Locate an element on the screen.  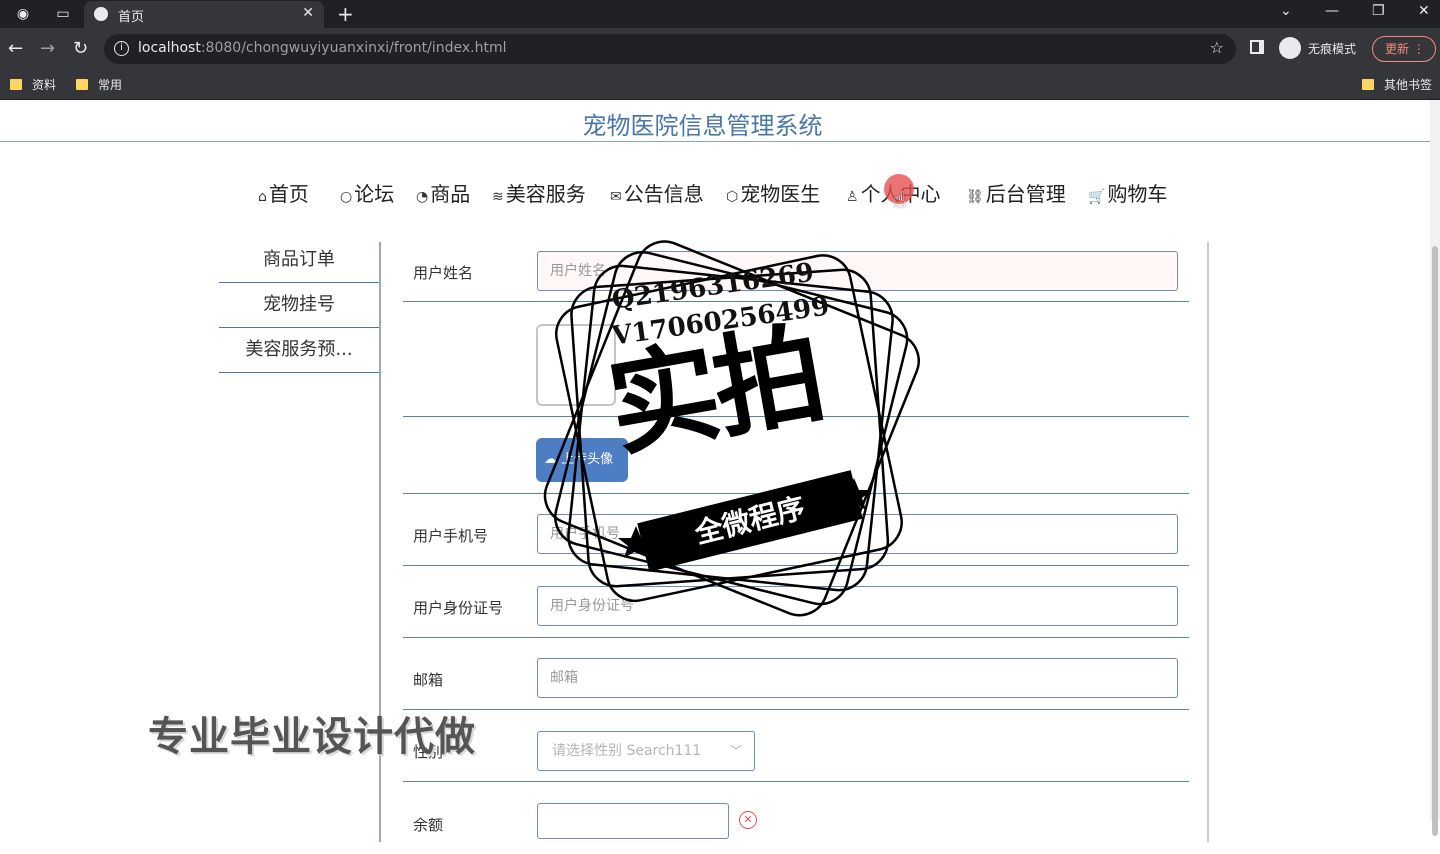
sidebar-item-goods-orders: 商品订单 is located at coordinates (299, 260).